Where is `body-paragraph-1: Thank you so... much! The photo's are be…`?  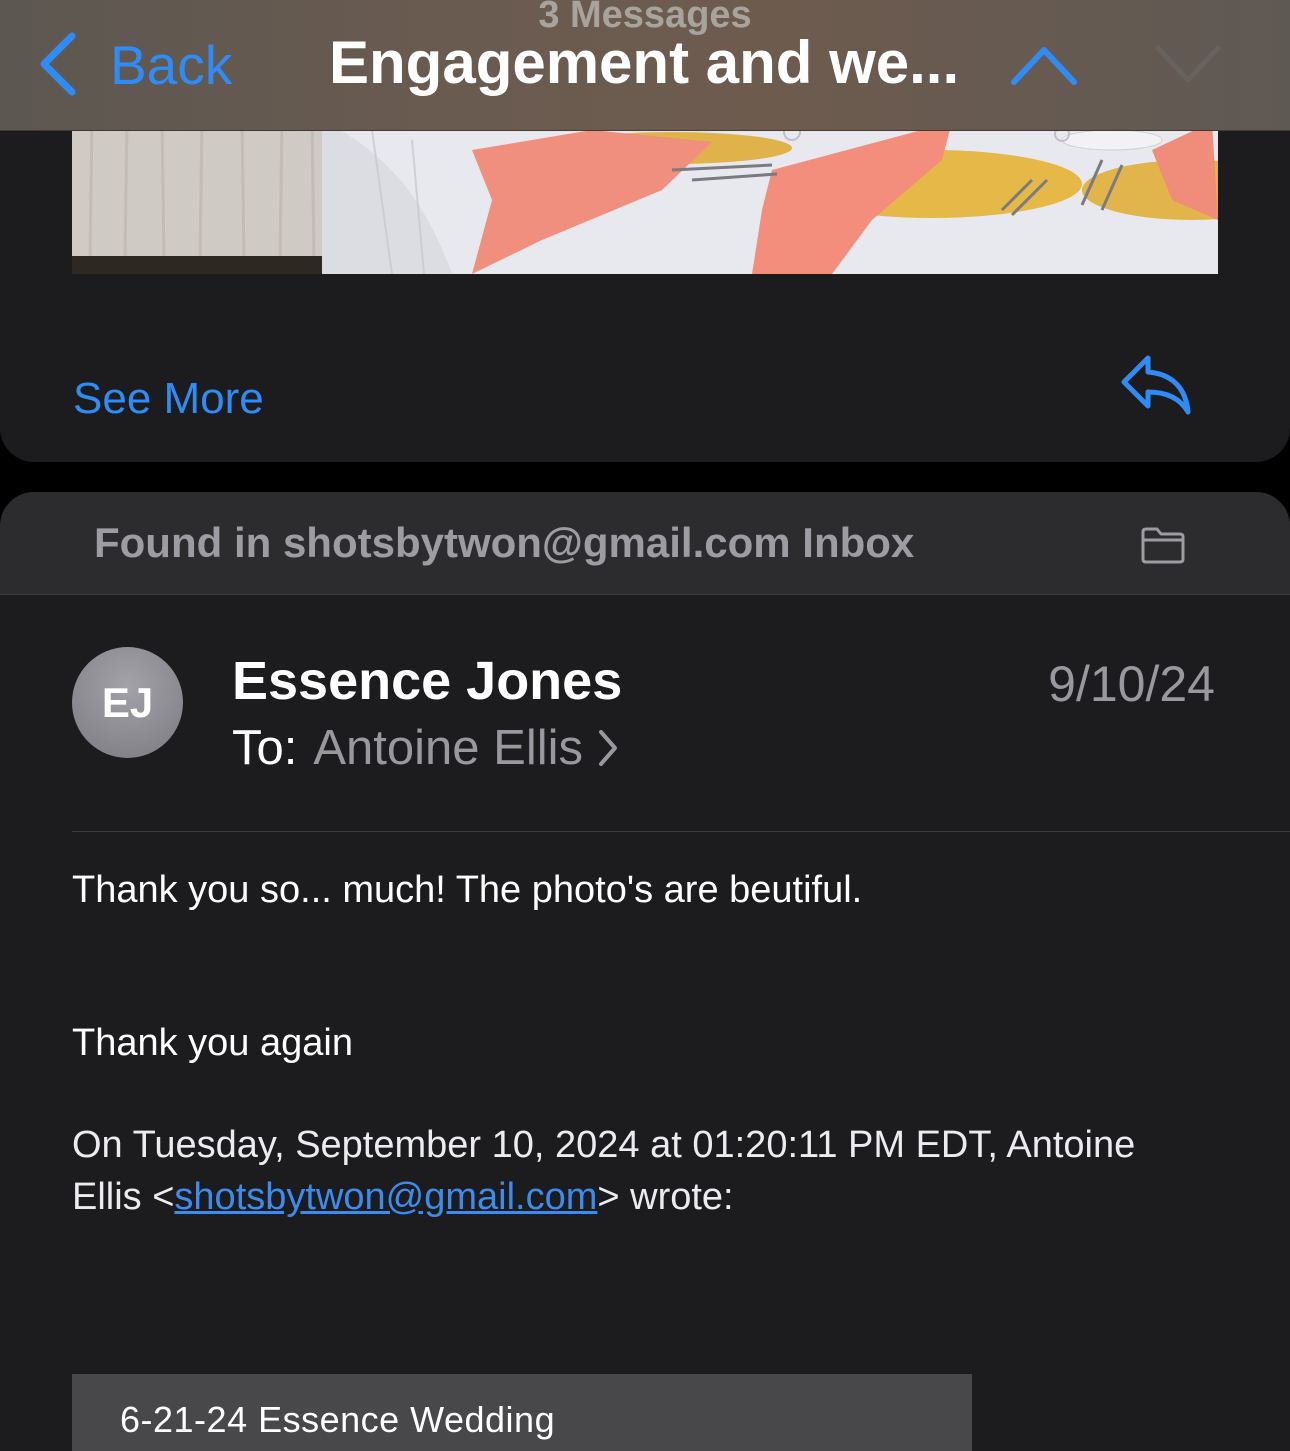
body-paragraph-1: Thank you so... much! The photo's are be… is located at coordinates (467, 890).